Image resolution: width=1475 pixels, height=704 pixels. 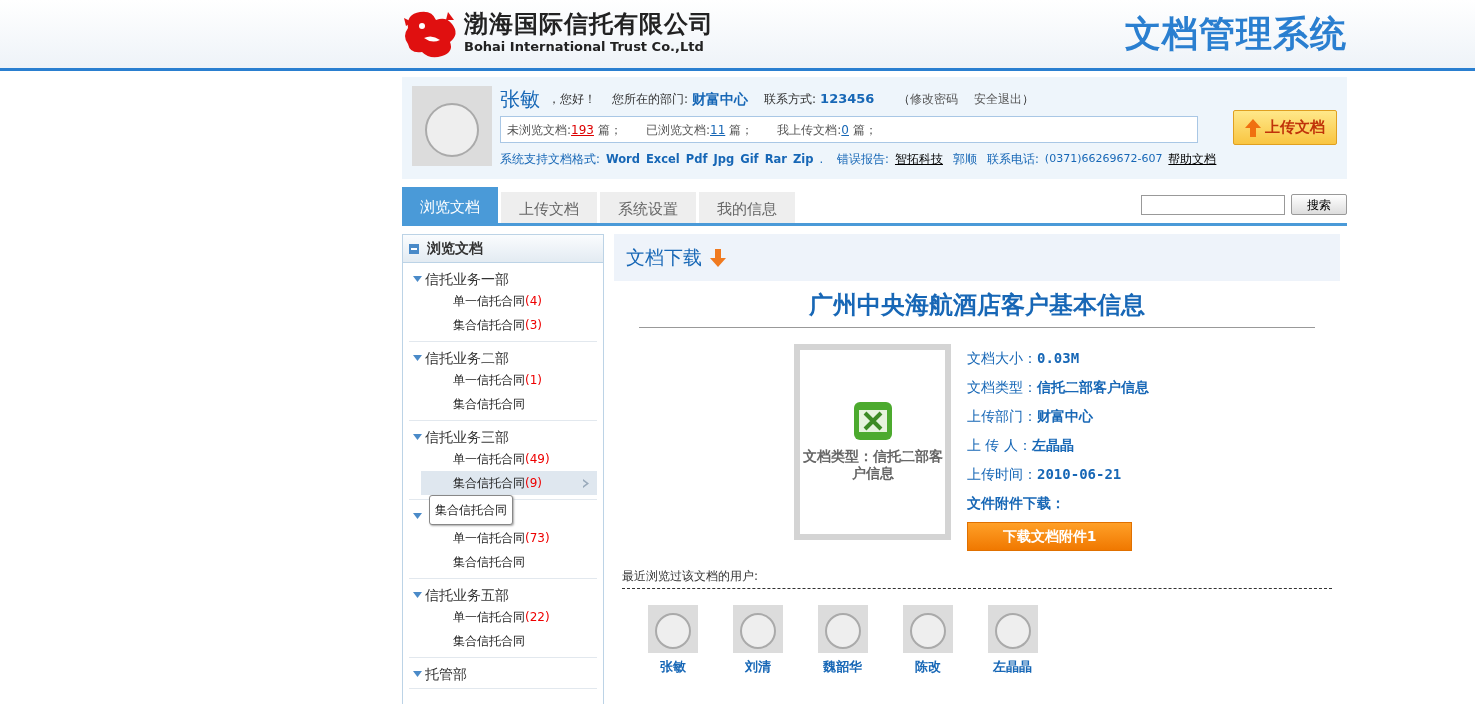 I want to click on thumbnail-caption: 文档类型：信托二部客户信息, so click(x=872, y=465).